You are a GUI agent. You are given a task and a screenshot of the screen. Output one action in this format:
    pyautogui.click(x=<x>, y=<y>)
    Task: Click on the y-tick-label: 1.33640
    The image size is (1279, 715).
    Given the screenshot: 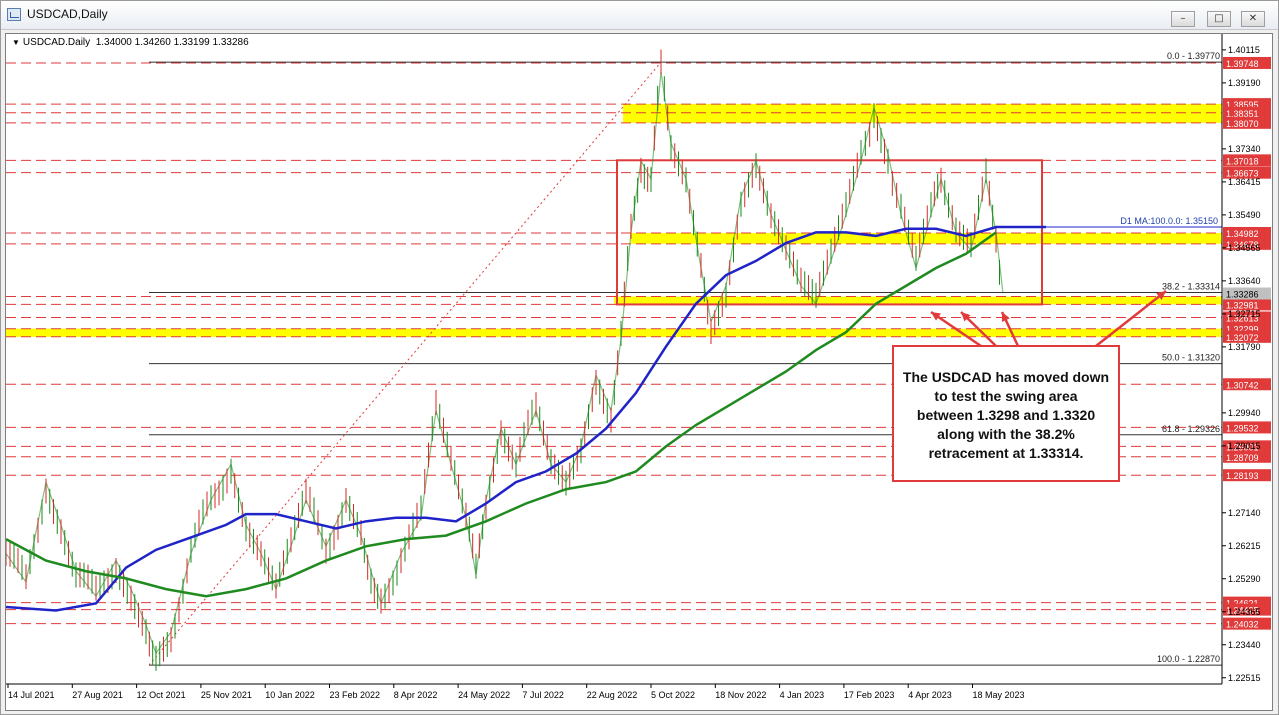 What is the action you would take?
    pyautogui.click(x=1244, y=281)
    